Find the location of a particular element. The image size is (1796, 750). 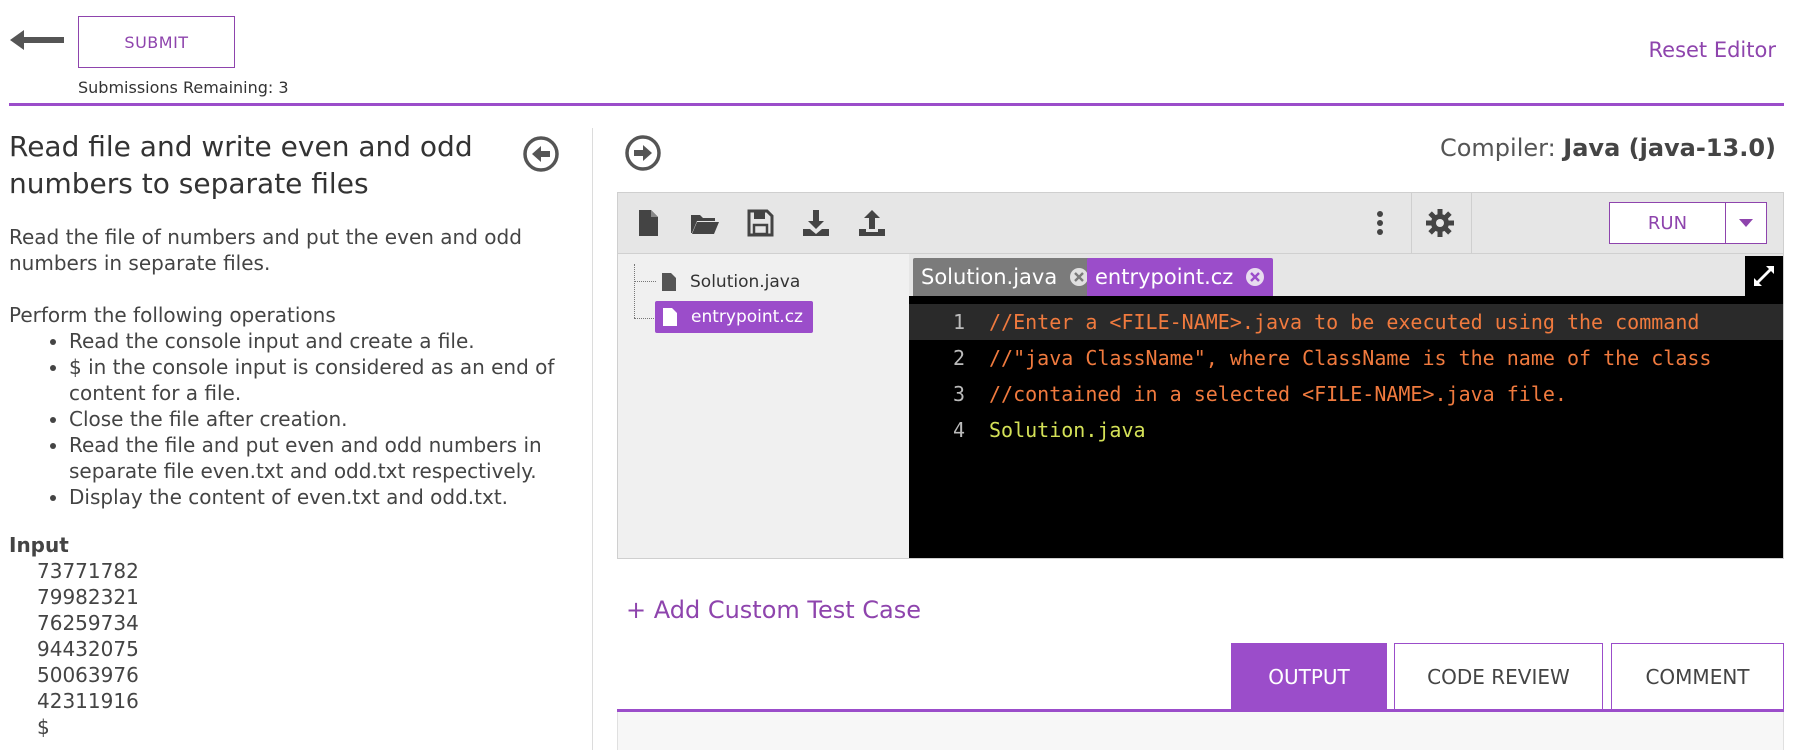

fullscreen-button is located at coordinates (1764, 276).